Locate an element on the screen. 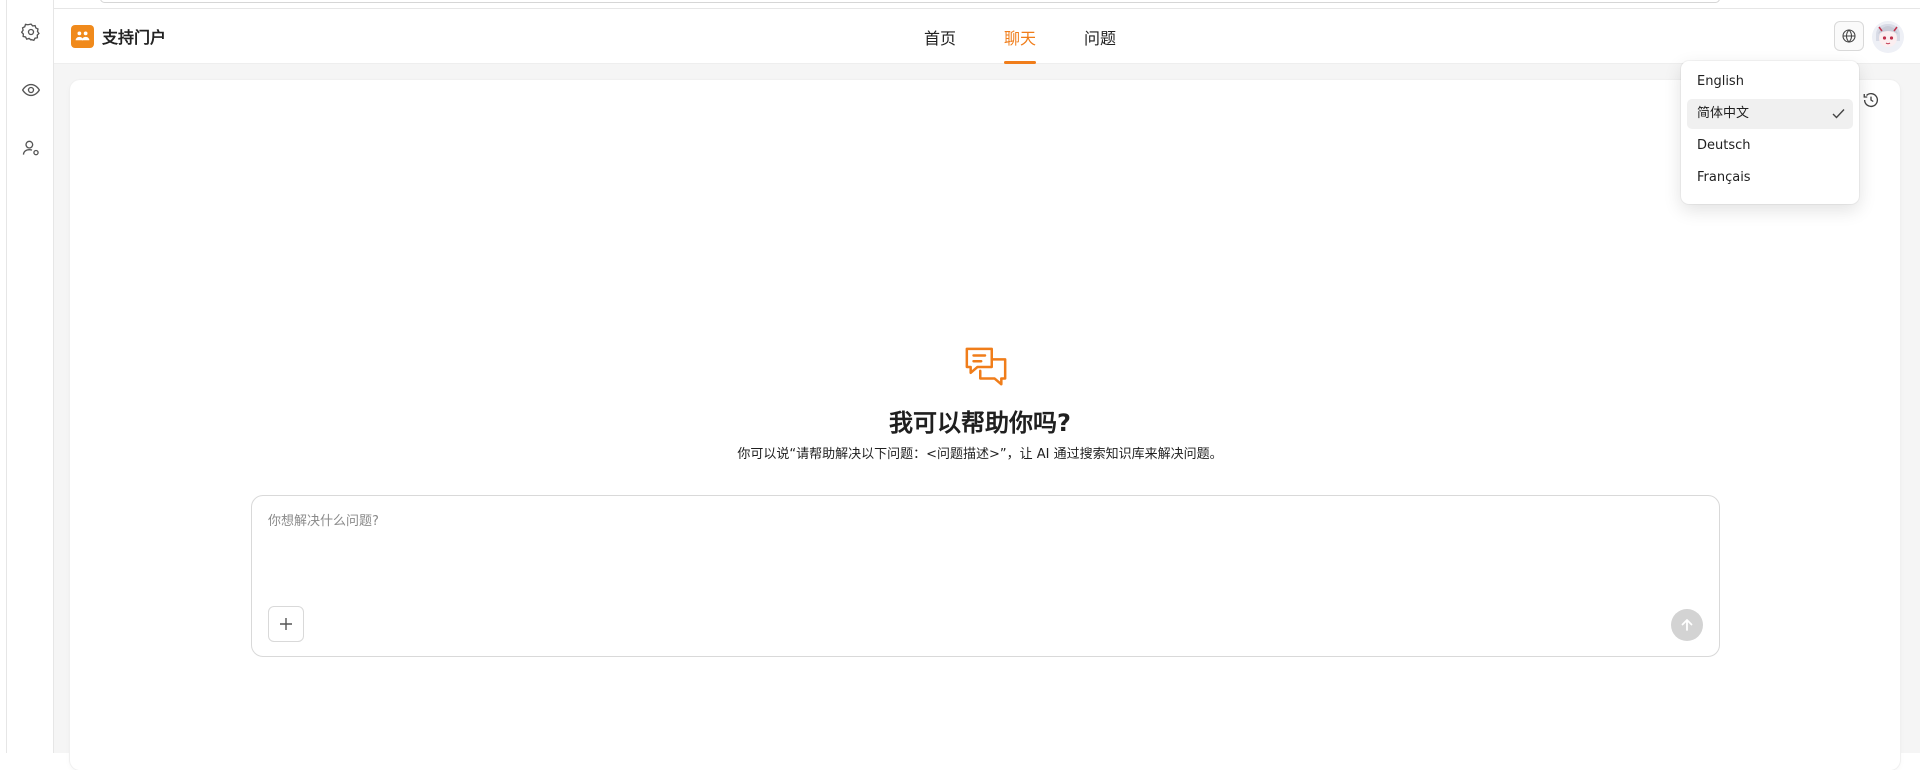 The height and width of the screenshot is (770, 1920). language-option-label: 简体中文 is located at coordinates (1723, 113).